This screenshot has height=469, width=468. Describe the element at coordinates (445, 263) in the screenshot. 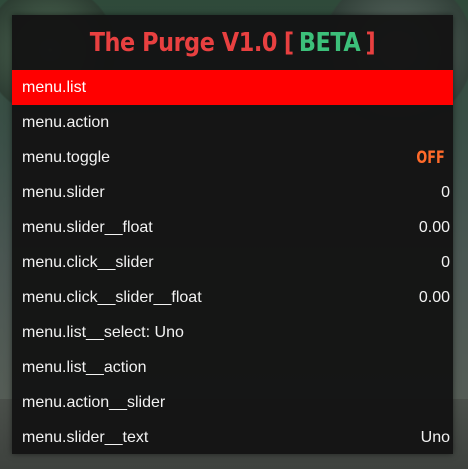

I see `click-slider-value: 0` at that location.